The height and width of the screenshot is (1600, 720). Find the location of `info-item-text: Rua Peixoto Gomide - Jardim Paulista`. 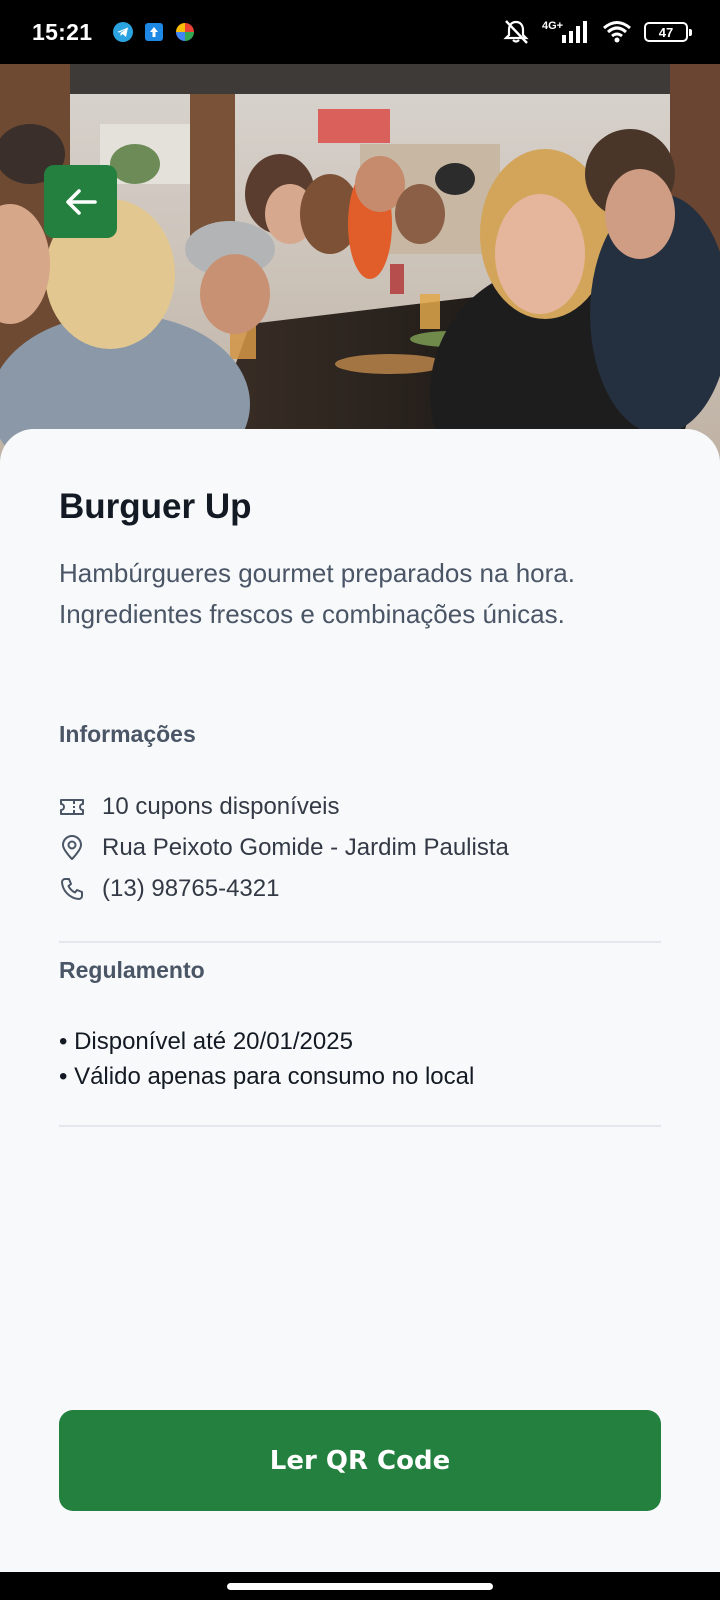

info-item-text: Rua Peixoto Gomide - Jardim Paulista is located at coordinates (305, 847).